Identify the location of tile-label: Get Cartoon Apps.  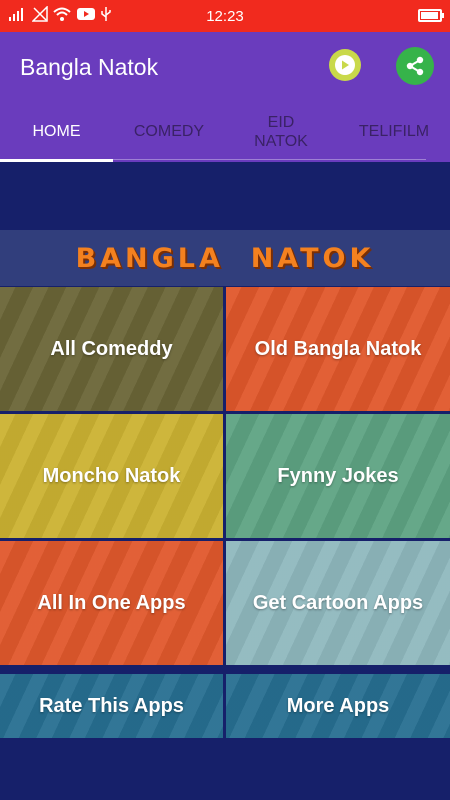
(338, 602).